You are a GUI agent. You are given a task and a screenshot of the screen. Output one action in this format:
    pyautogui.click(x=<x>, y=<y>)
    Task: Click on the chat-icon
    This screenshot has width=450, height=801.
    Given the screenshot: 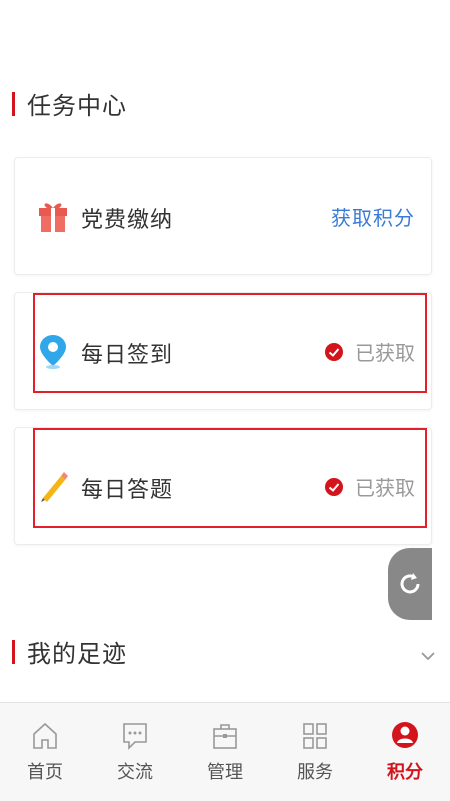 What is the action you would take?
    pyautogui.click(x=135, y=736)
    